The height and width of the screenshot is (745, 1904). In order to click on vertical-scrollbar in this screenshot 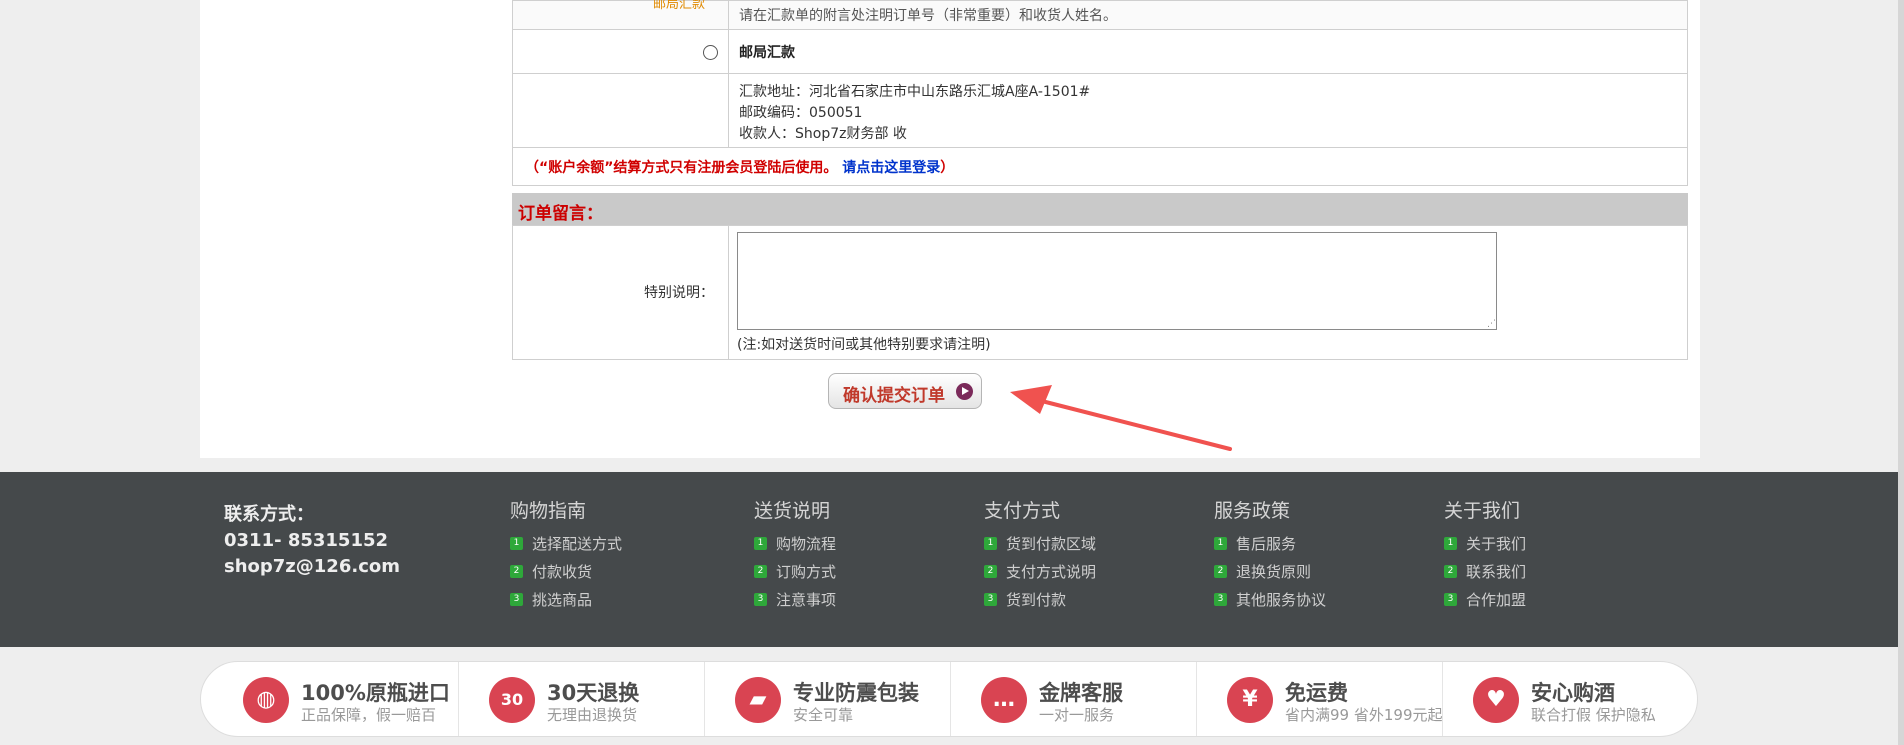, I will do `click(1901, 372)`.